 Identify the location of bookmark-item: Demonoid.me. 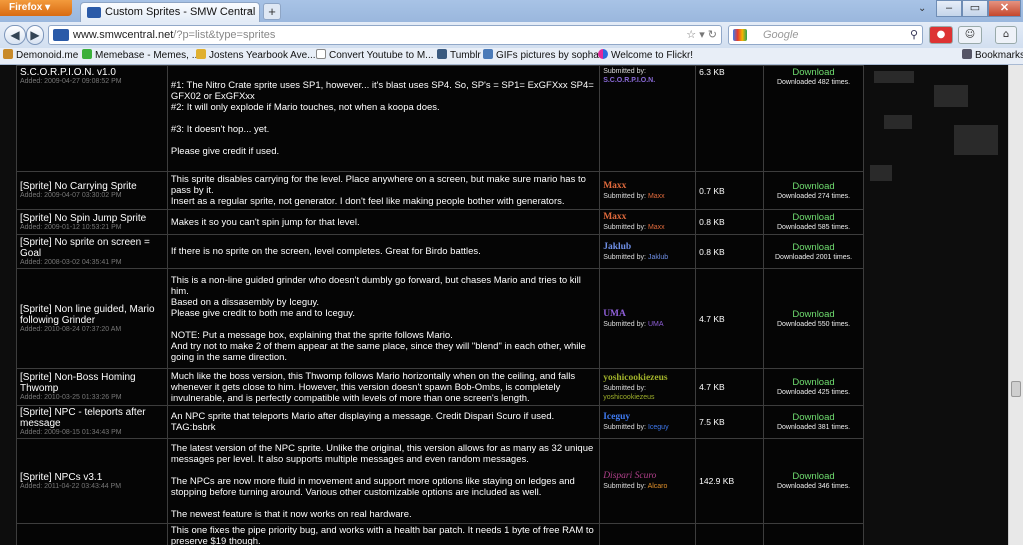
(40, 56).